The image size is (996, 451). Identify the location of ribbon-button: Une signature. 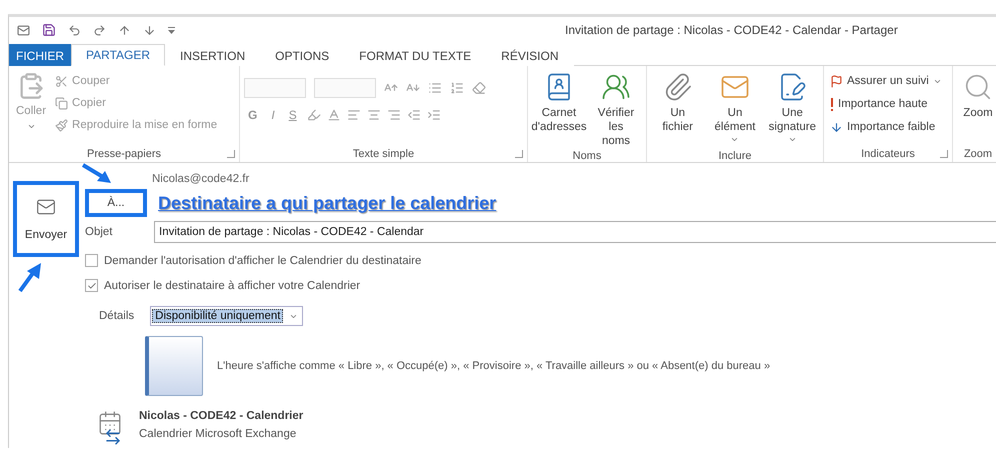
(792, 110).